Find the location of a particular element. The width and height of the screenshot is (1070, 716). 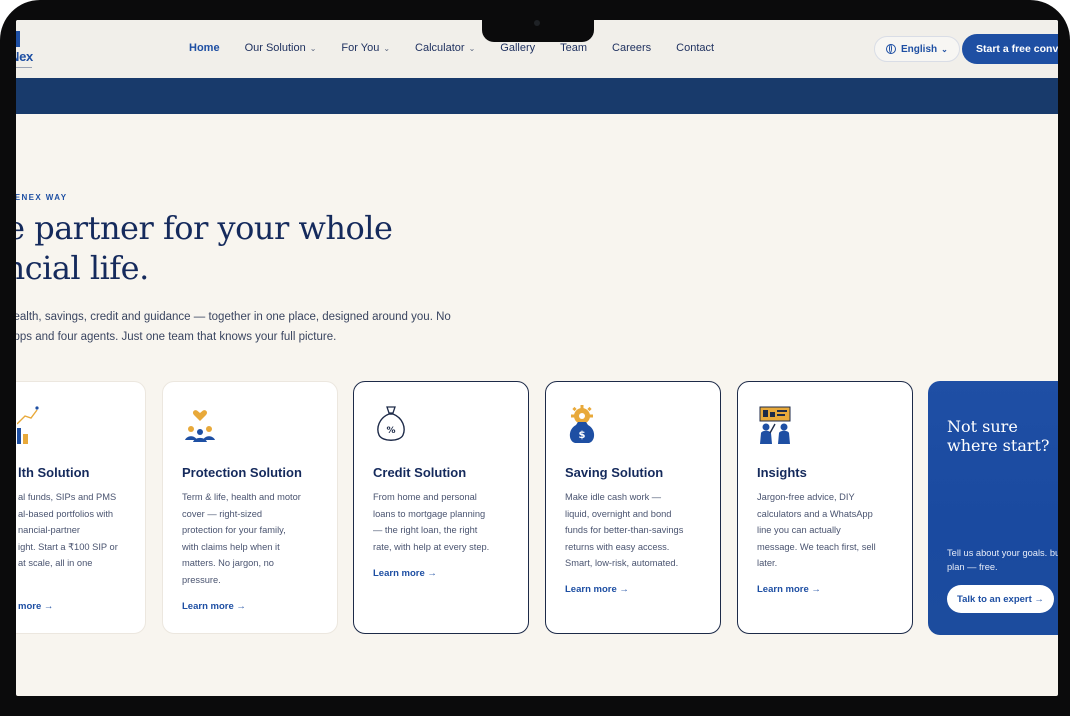

language-label: English is located at coordinates (919, 49).